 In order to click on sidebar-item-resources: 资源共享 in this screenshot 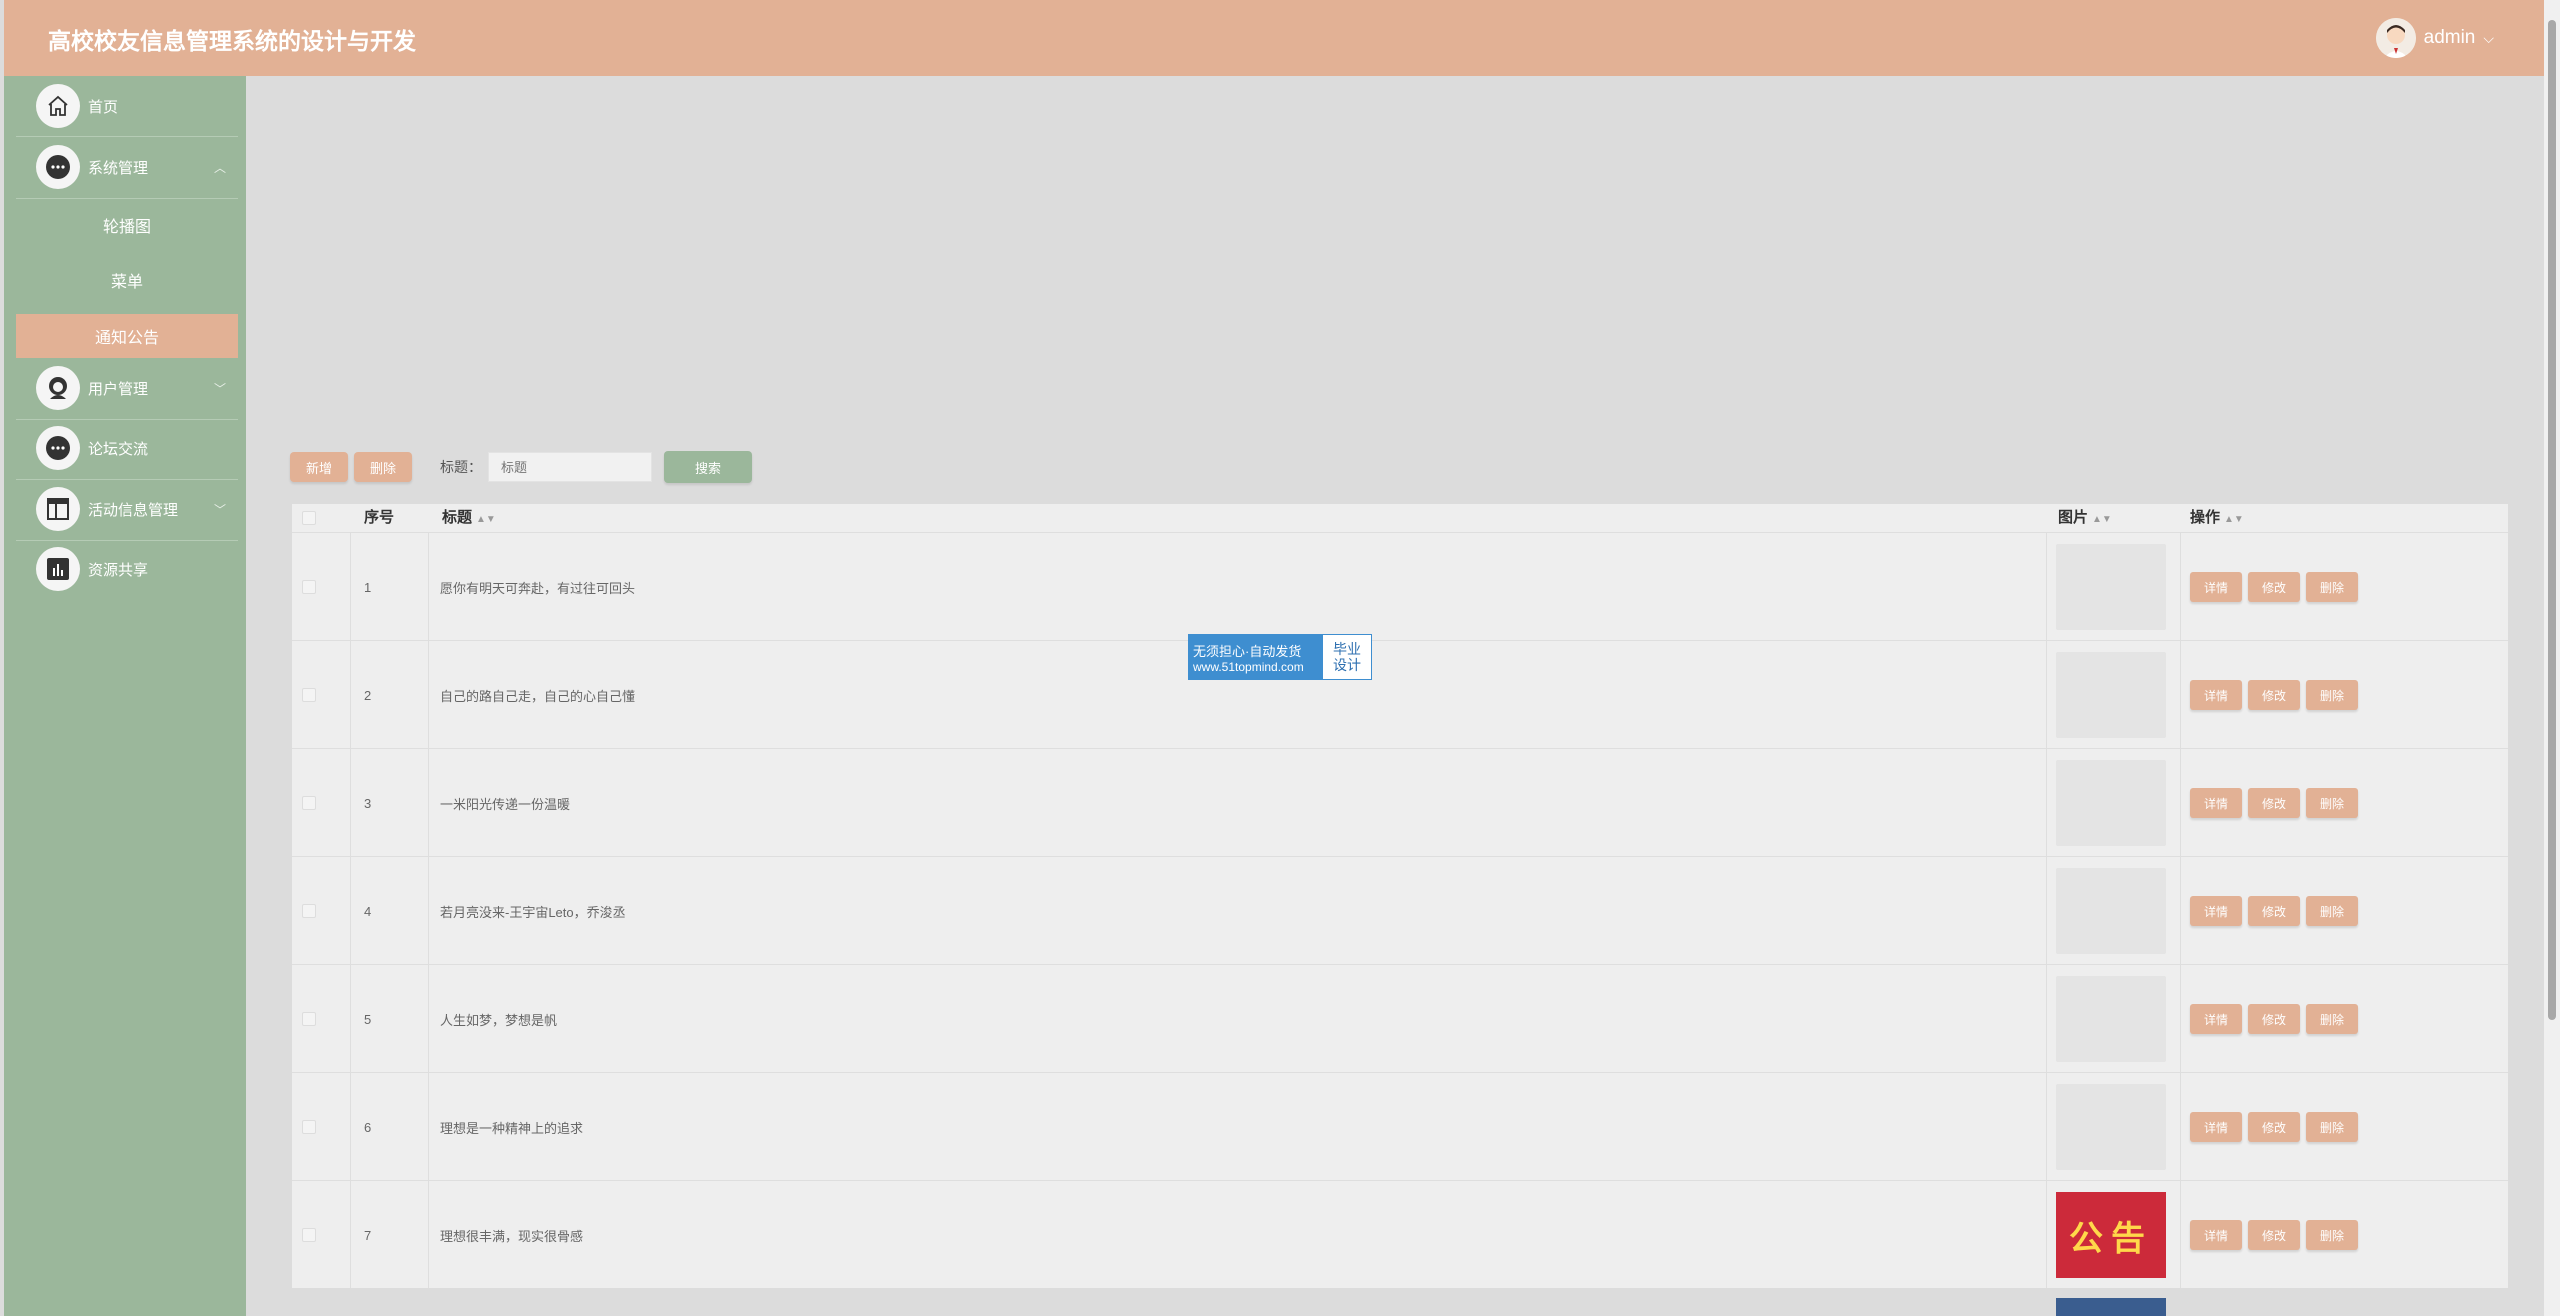, I will do `click(125, 569)`.